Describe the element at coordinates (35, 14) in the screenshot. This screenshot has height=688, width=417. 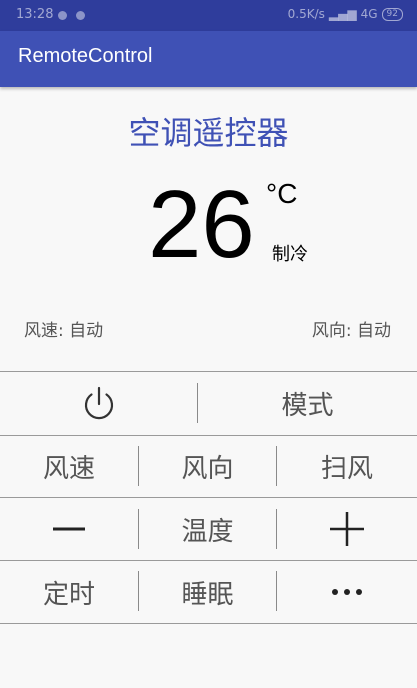
I see `status-time: 13:28` at that location.